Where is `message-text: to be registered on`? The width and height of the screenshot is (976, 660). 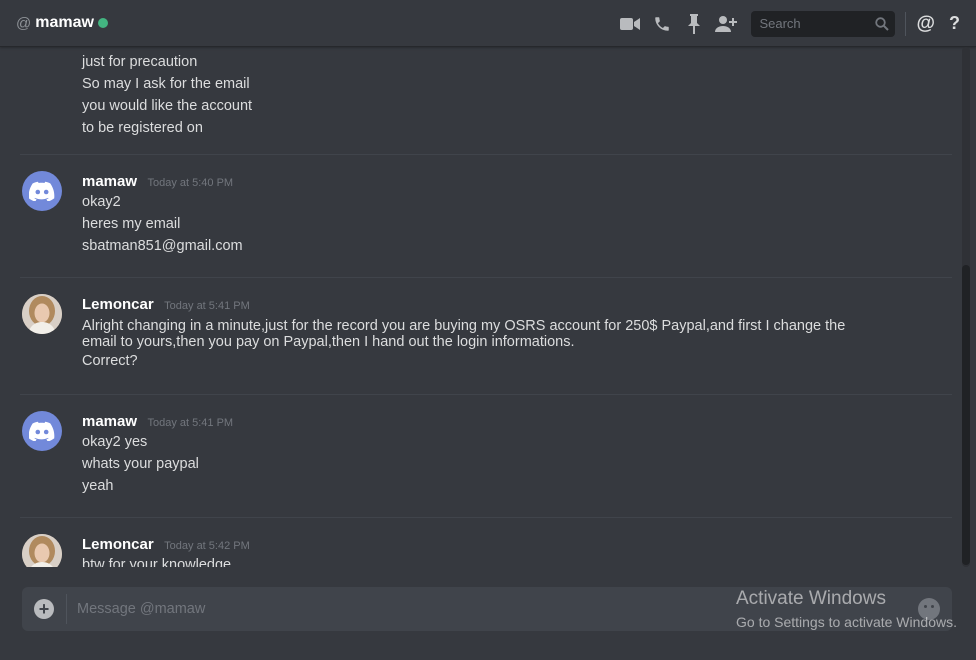 message-text: to be registered on is located at coordinates (142, 128).